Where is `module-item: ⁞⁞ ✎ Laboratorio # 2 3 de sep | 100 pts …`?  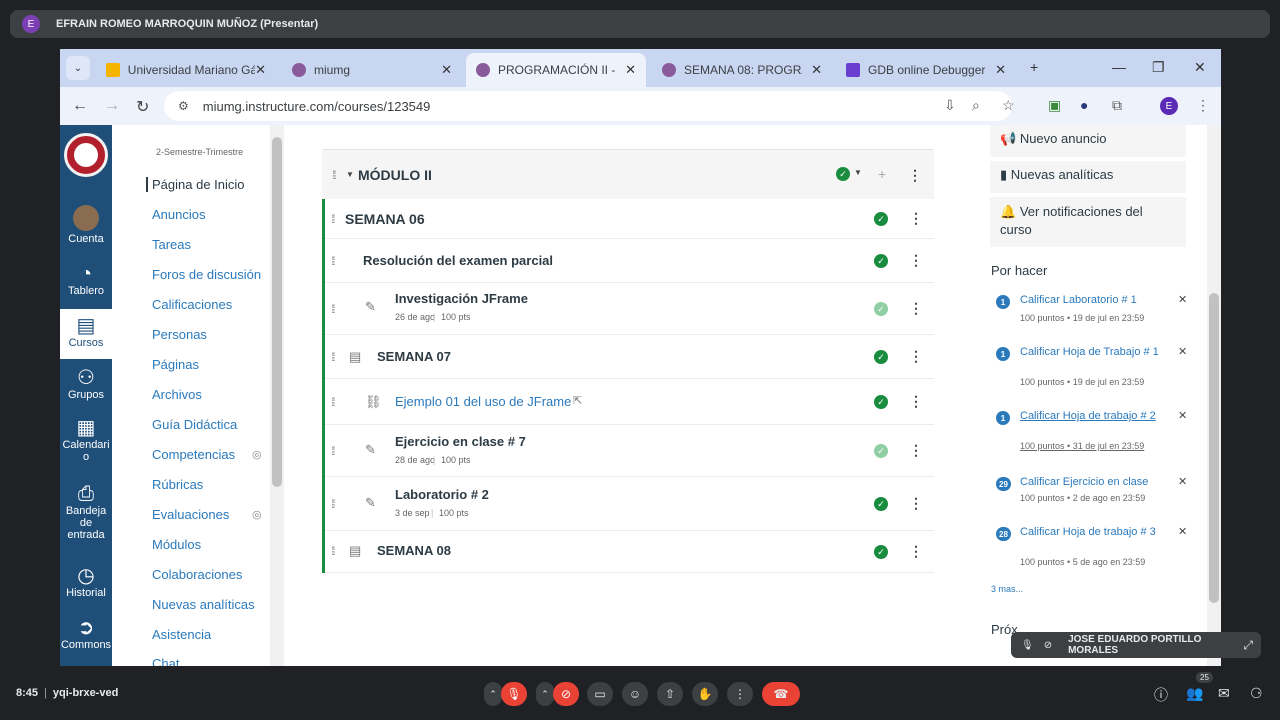 module-item: ⁞⁞ ✎ Laboratorio # 2 3 de sep | 100 pts … is located at coordinates (629, 504).